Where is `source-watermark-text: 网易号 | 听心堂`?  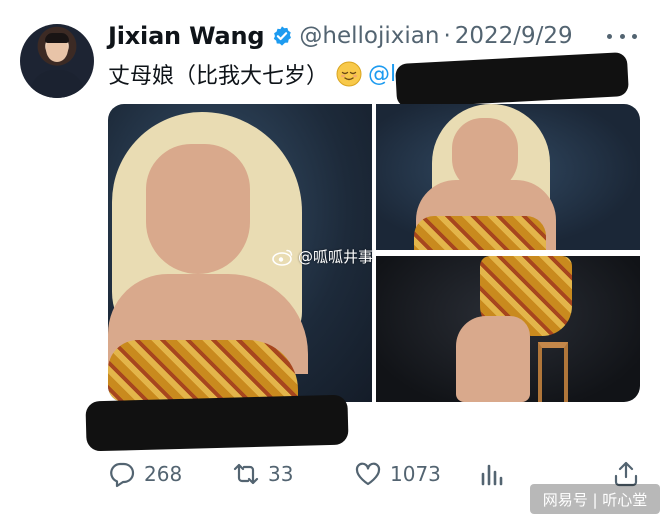
source-watermark-text: 网易号 | 听心堂 is located at coordinates (595, 499).